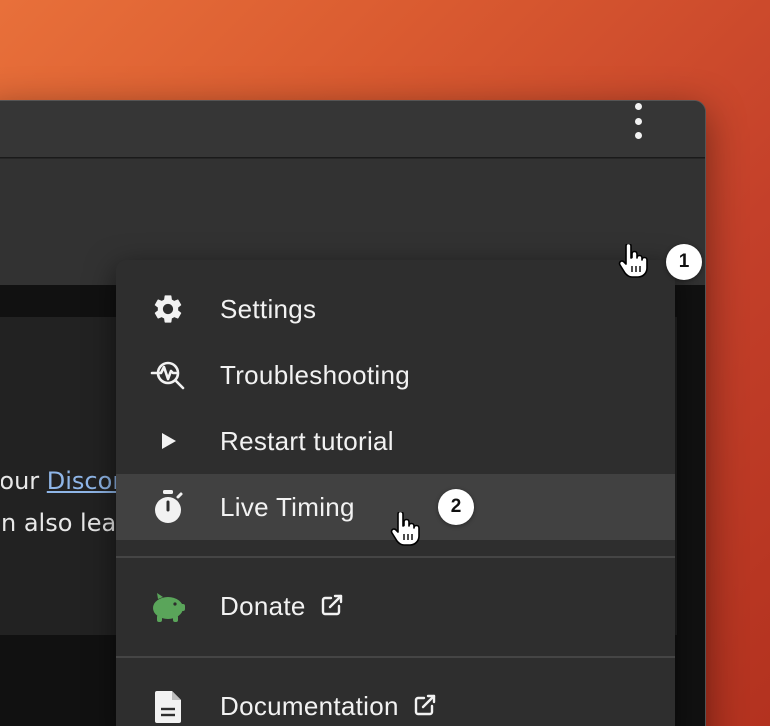 The width and height of the screenshot is (770, 726). Describe the element at coordinates (168, 441) in the screenshot. I see `play-icon` at that location.